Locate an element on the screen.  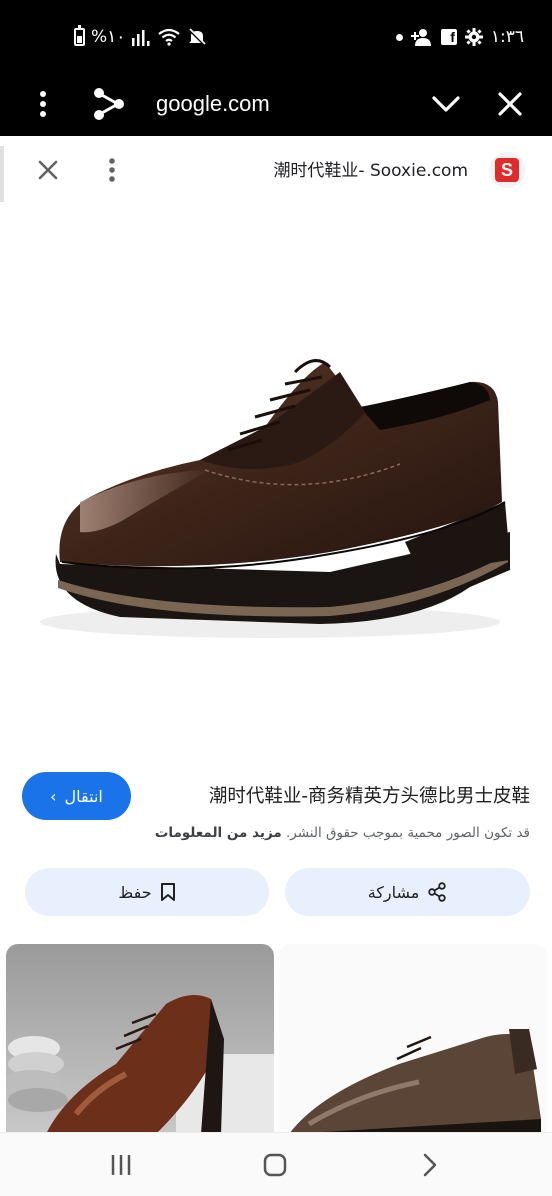
save-label: حفظ is located at coordinates (135, 892).